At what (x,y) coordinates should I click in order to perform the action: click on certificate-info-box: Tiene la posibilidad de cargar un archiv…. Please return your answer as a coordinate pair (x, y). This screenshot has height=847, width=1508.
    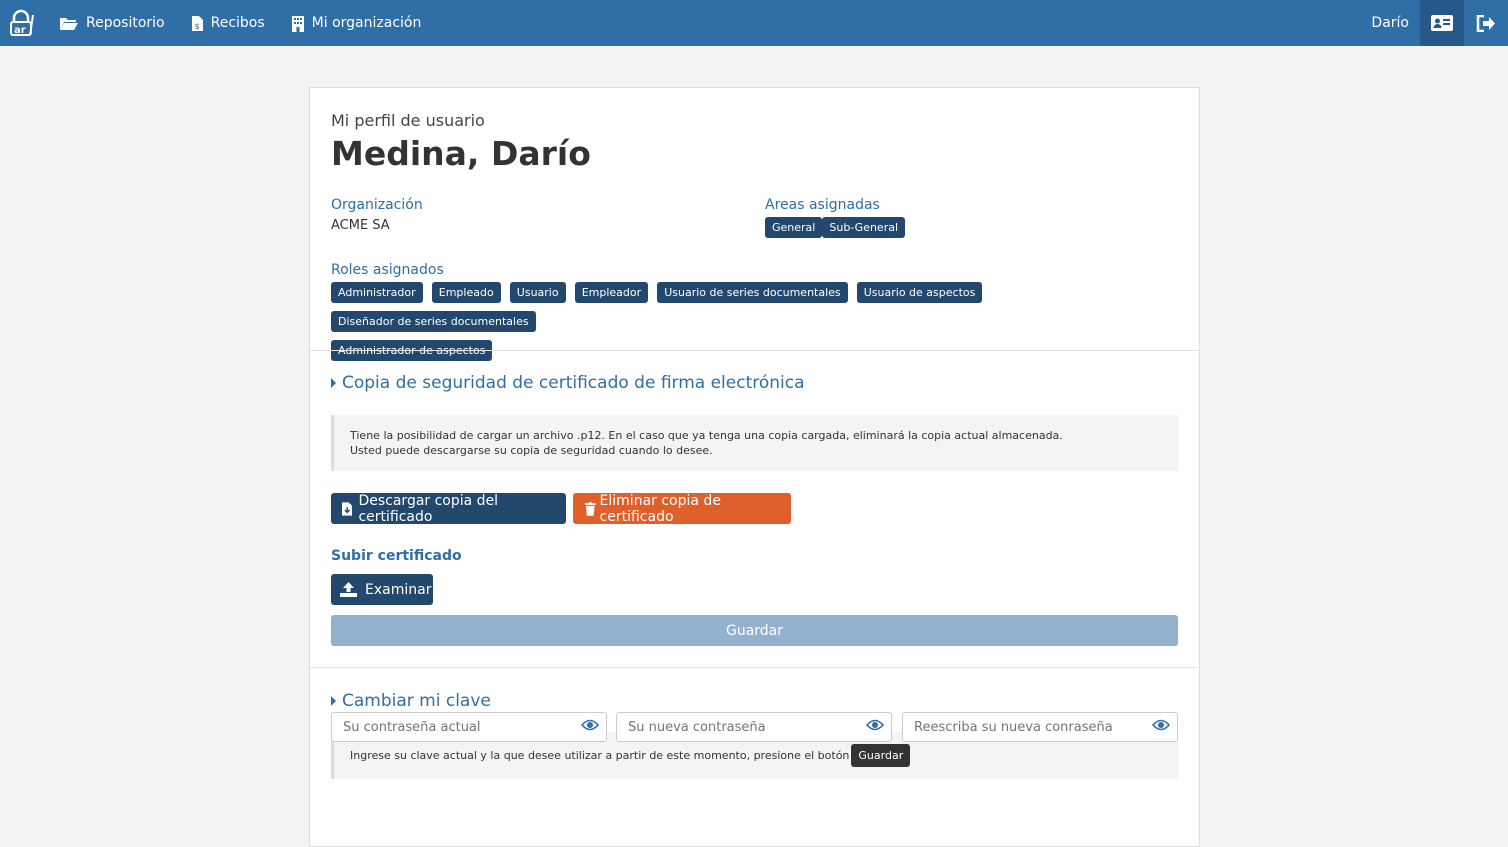
    Looking at the image, I should click on (754, 443).